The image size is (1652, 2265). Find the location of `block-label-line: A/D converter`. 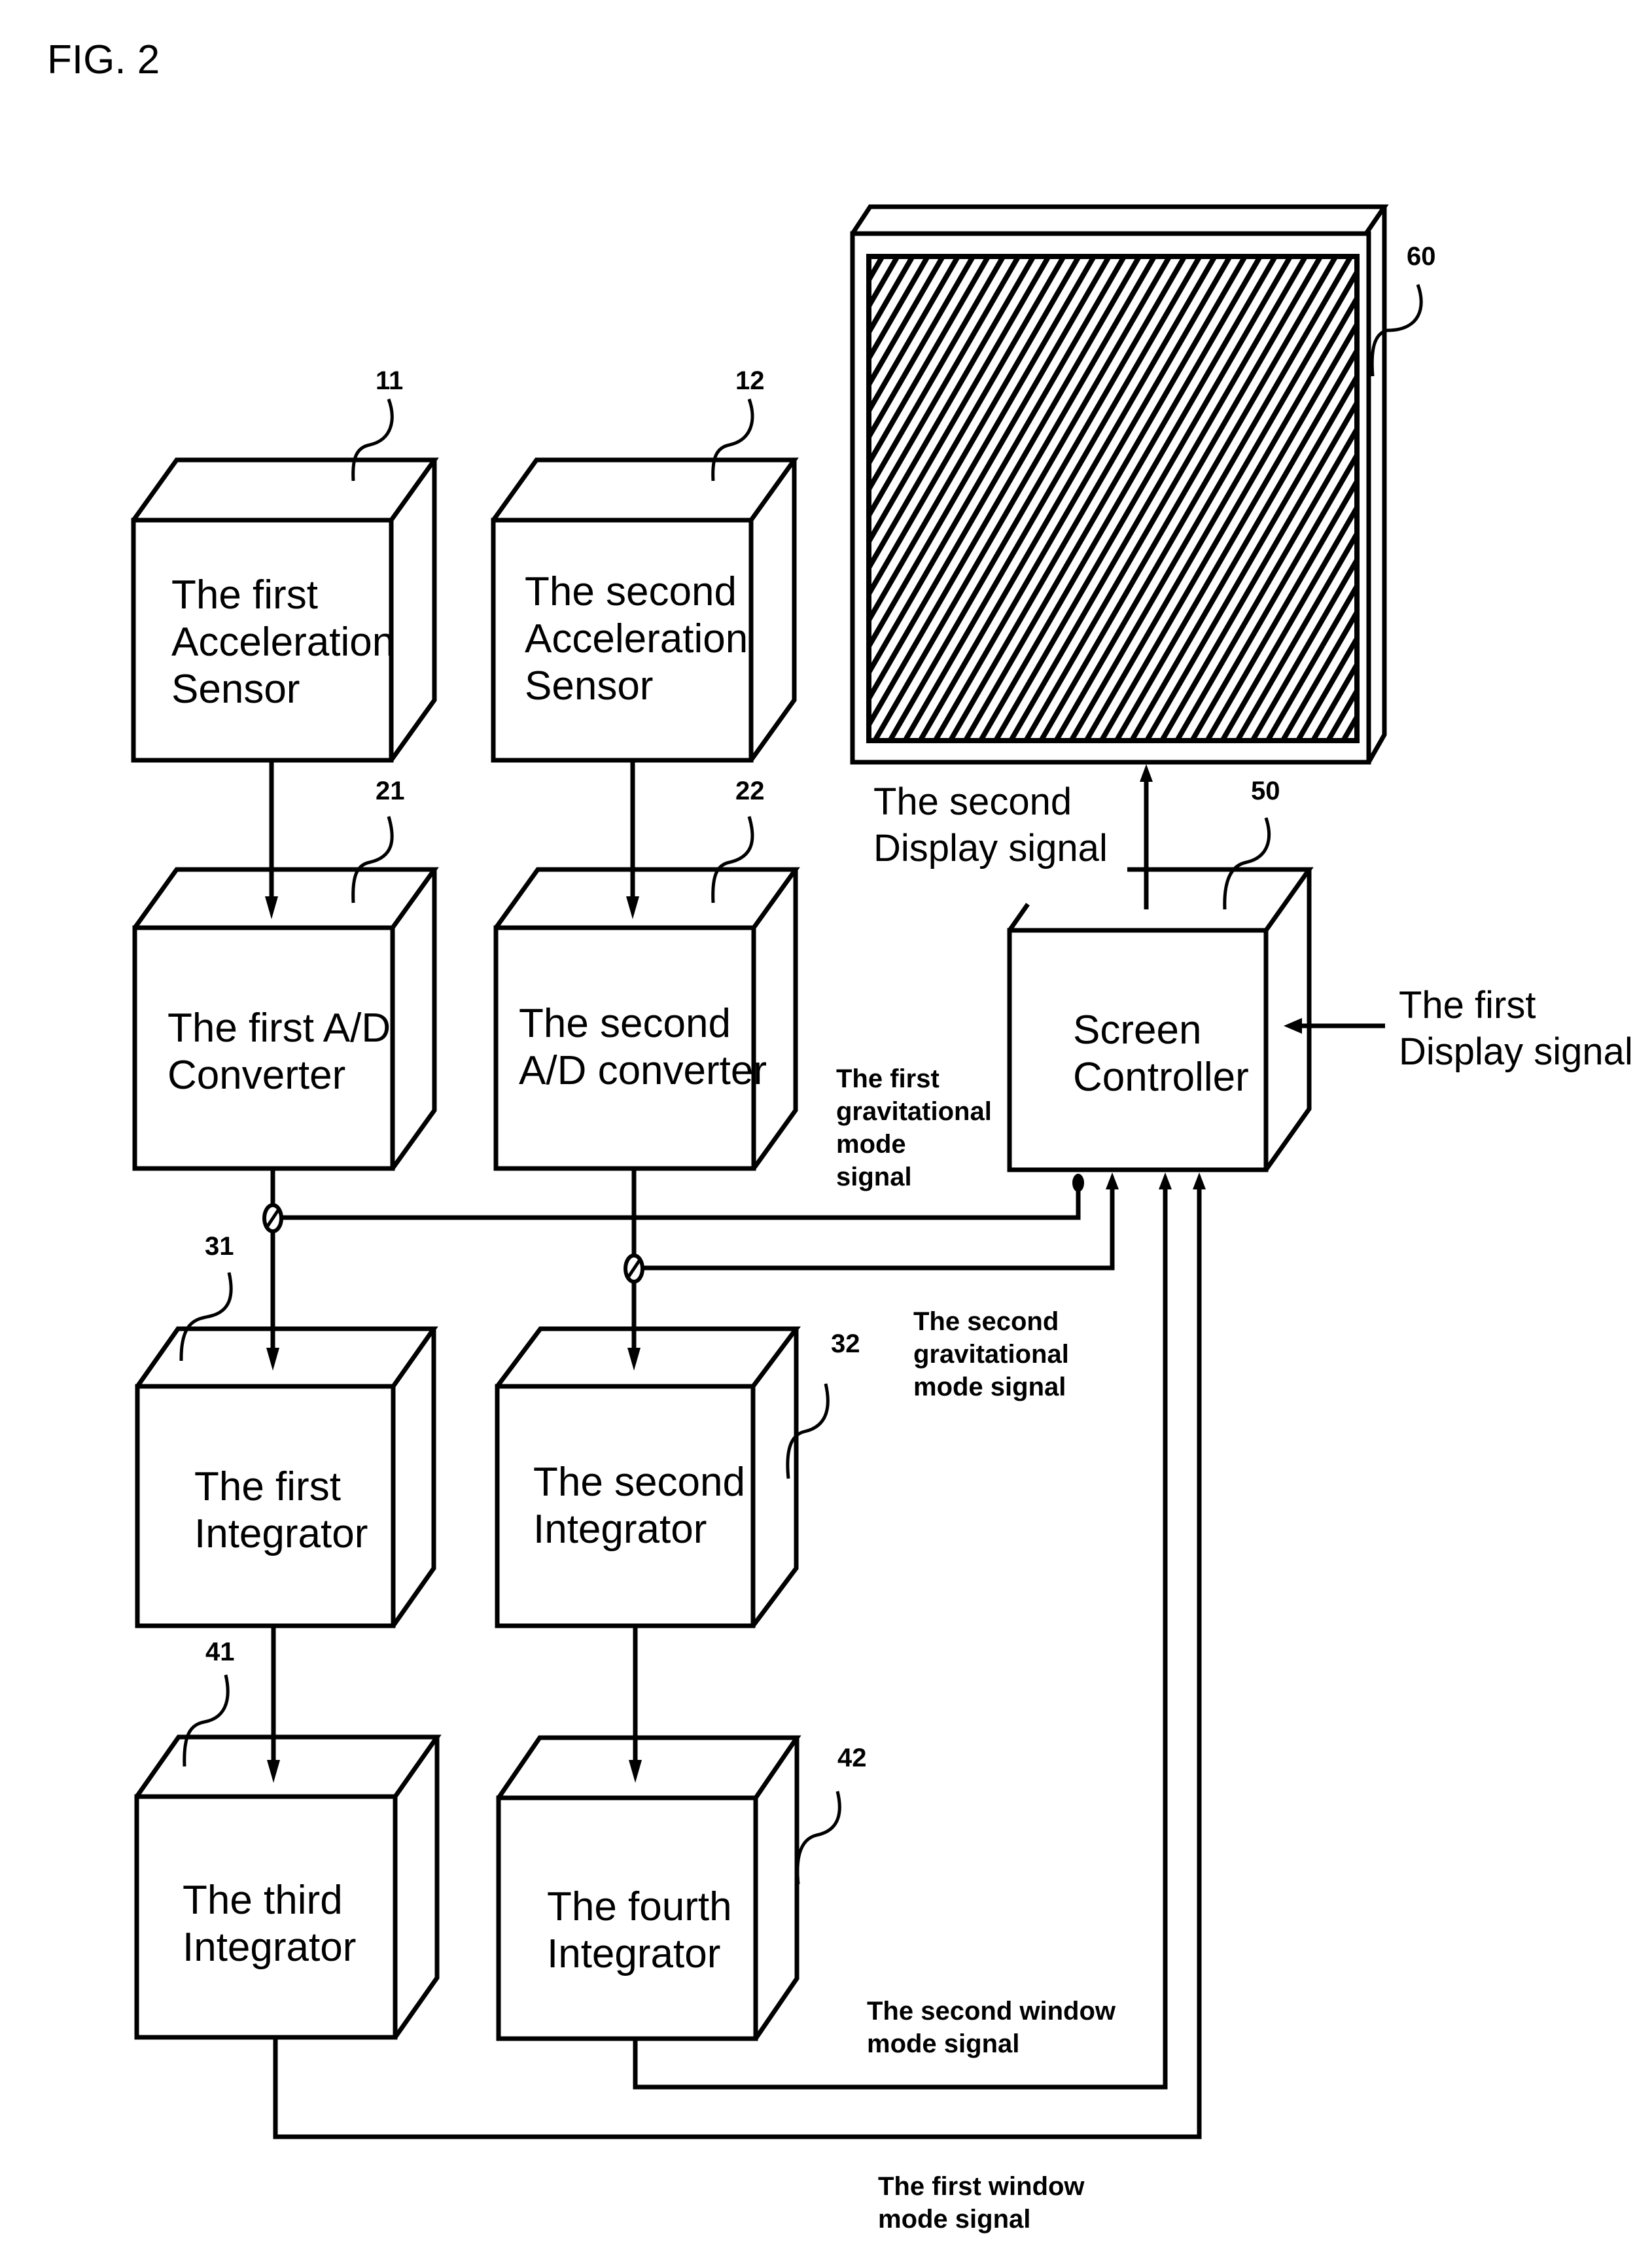

block-label-line: A/D converter is located at coordinates (643, 1070).